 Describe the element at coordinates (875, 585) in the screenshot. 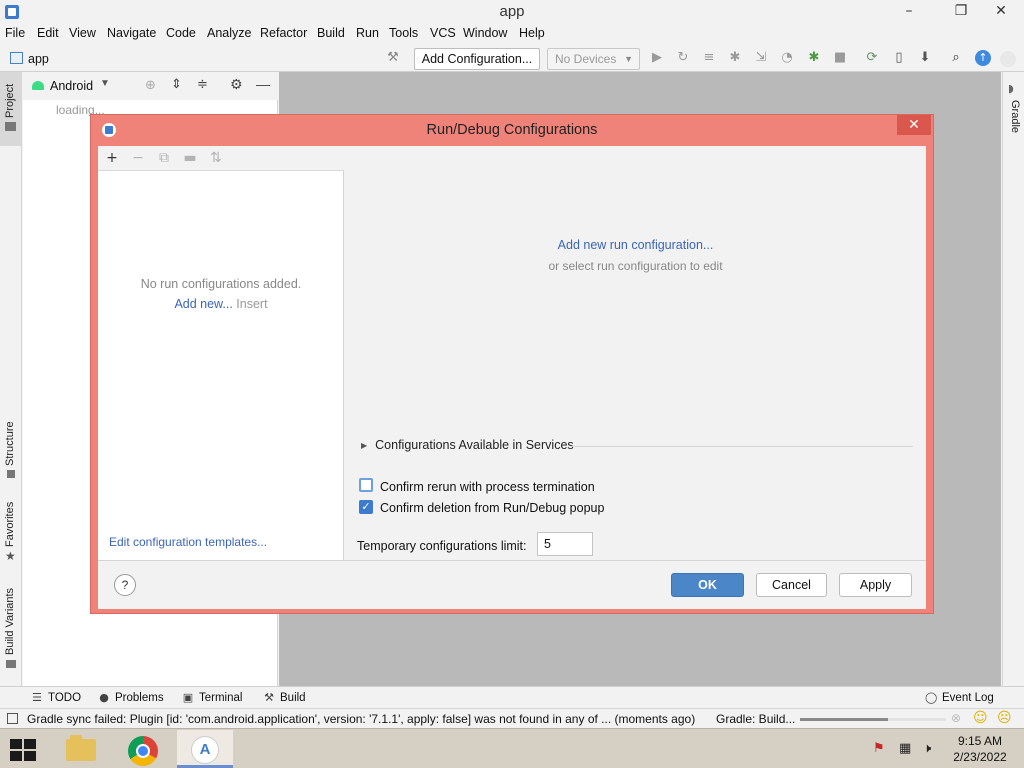

I see `apply-button: Apply` at that location.